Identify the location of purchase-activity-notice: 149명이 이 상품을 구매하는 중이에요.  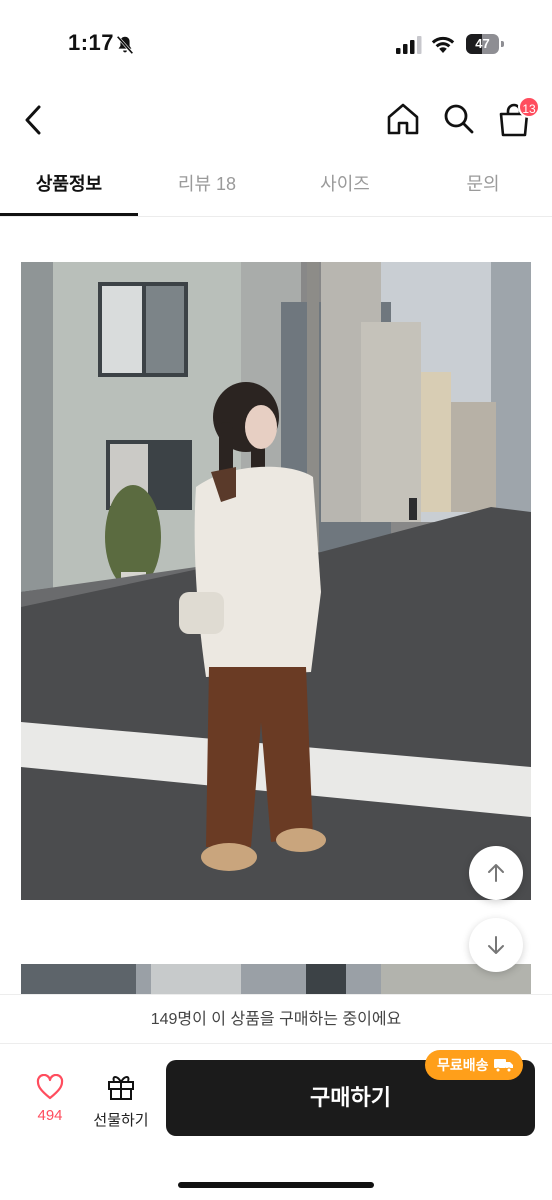
(276, 1019).